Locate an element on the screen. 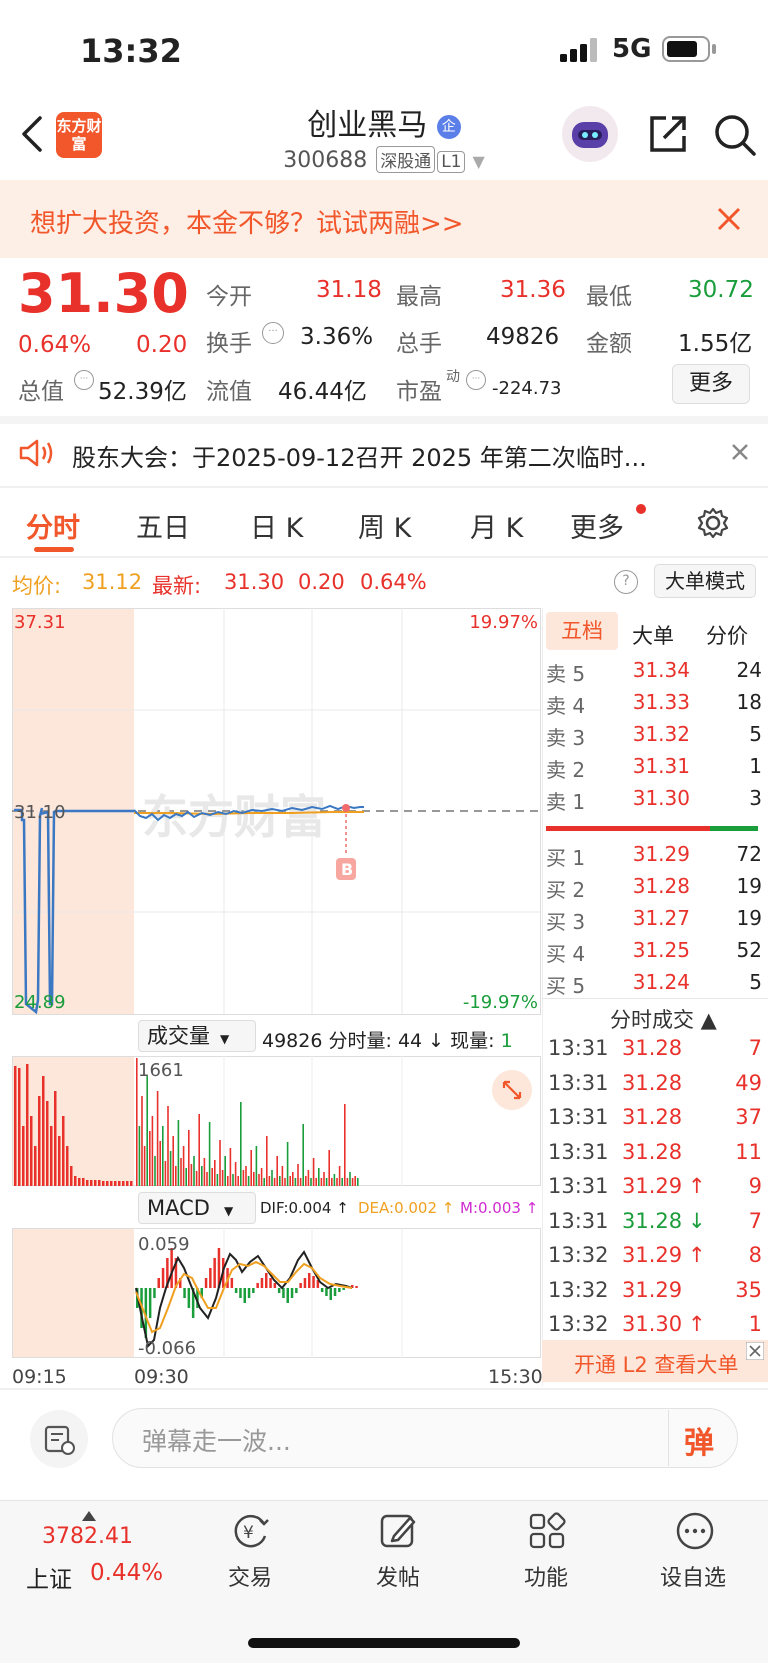 Image resolution: width=768 pixels, height=1663 pixels. dea-value: DEA:0.002 ↑ is located at coordinates (406, 1208).